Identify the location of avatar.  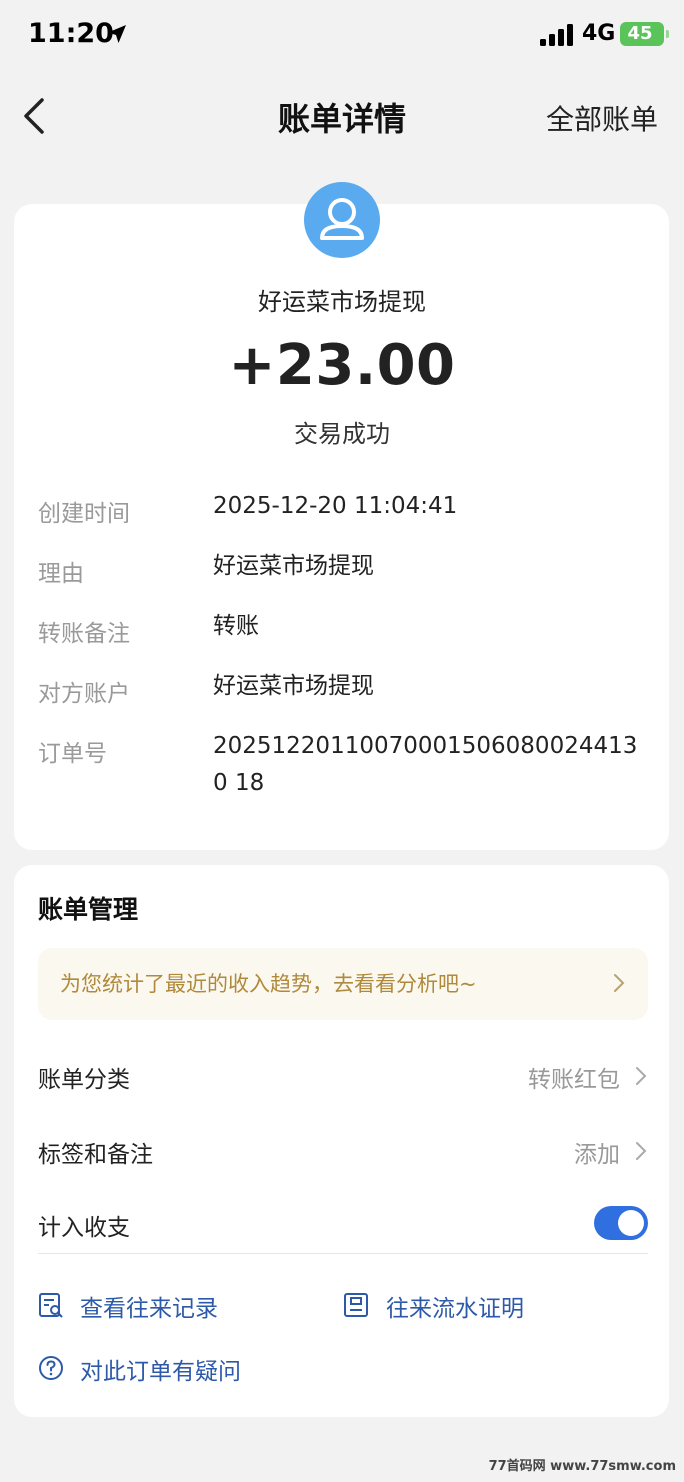
(342, 220).